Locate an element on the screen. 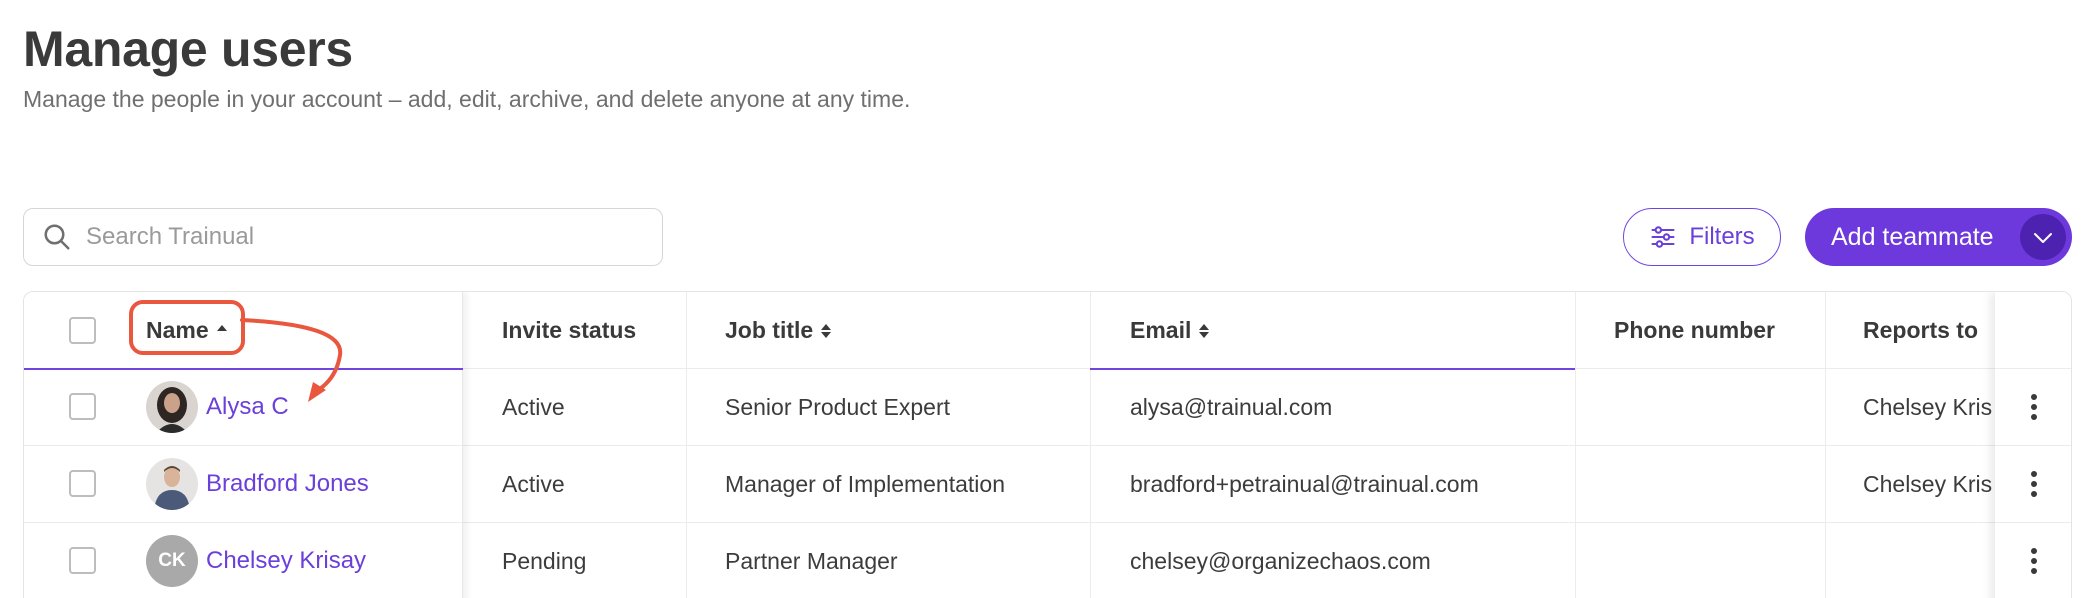 The width and height of the screenshot is (2096, 598). add-teammate-button: Add teammate is located at coordinates (1938, 237).